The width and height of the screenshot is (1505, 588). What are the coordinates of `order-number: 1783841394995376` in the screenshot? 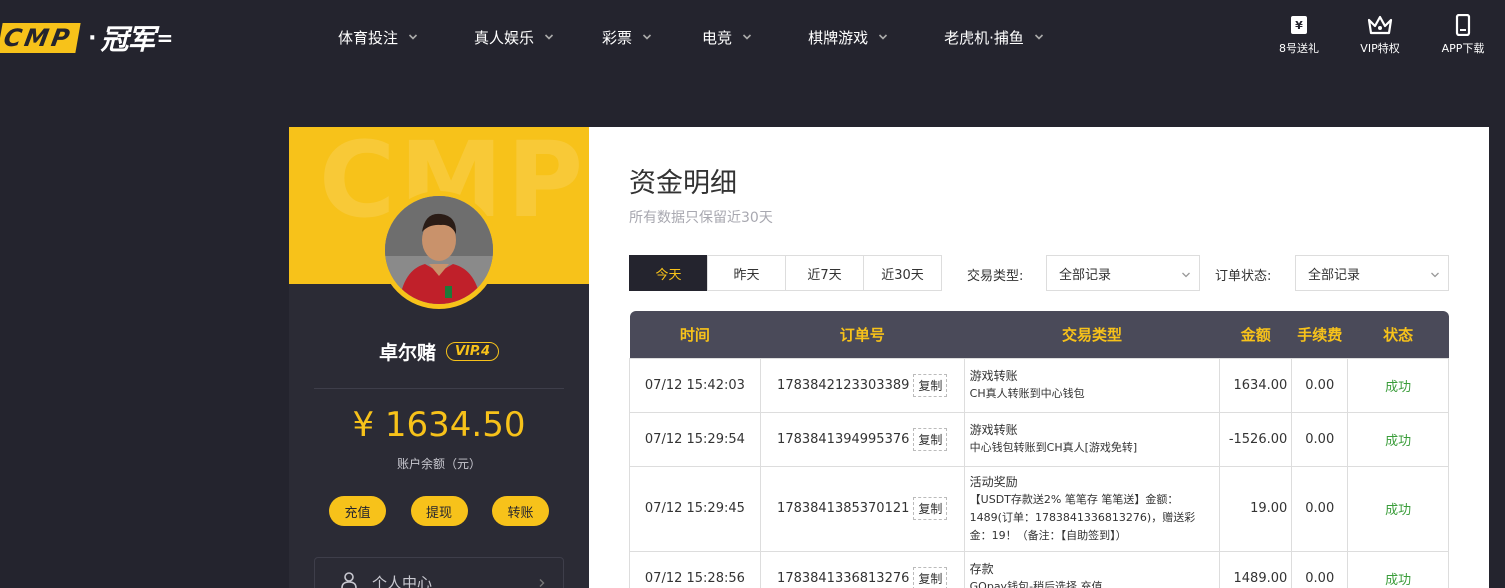 It's located at (843, 439).